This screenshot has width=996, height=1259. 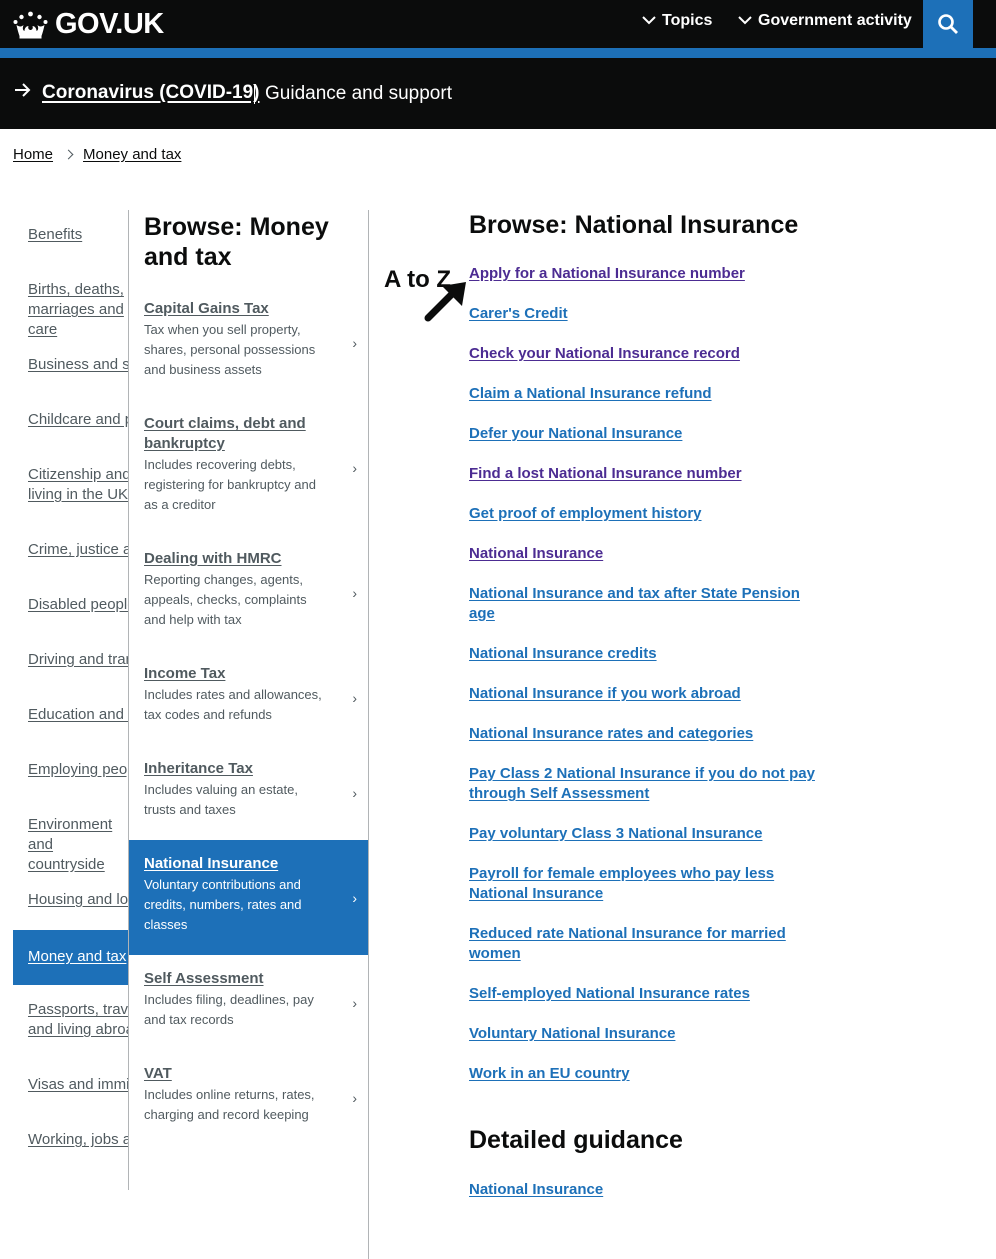 I want to click on left-nav-label: Passports, travel and living abroad, so click(x=78, y=1019).